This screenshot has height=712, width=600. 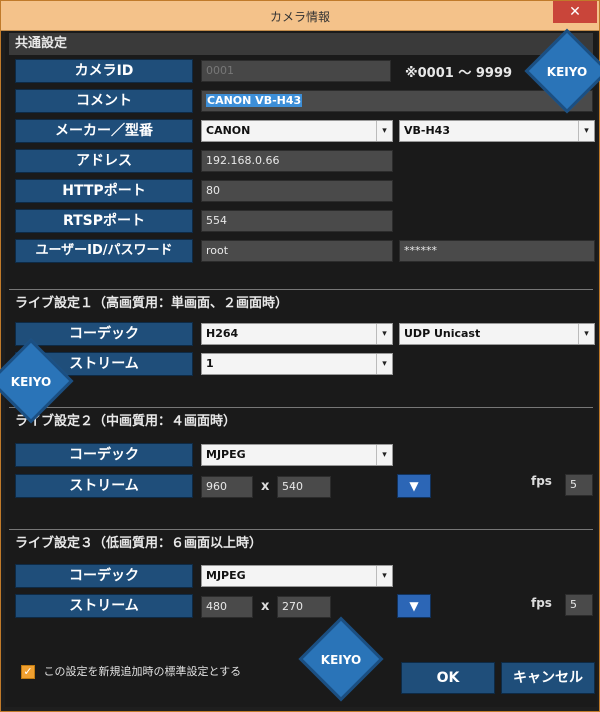 What do you see at coordinates (226, 454) in the screenshot?
I see `live2-codec-value: MJPEG` at bounding box center [226, 454].